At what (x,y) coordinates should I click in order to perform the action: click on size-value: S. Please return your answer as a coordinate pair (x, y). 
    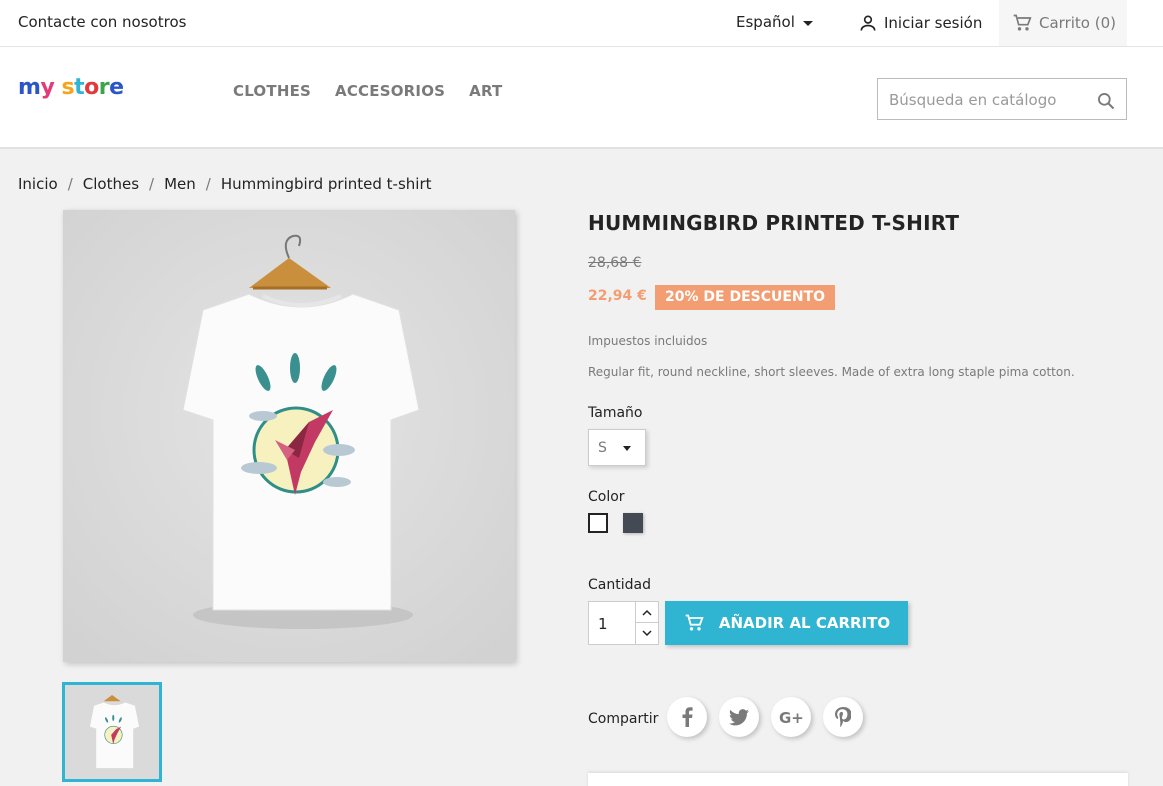
    Looking at the image, I should click on (602, 448).